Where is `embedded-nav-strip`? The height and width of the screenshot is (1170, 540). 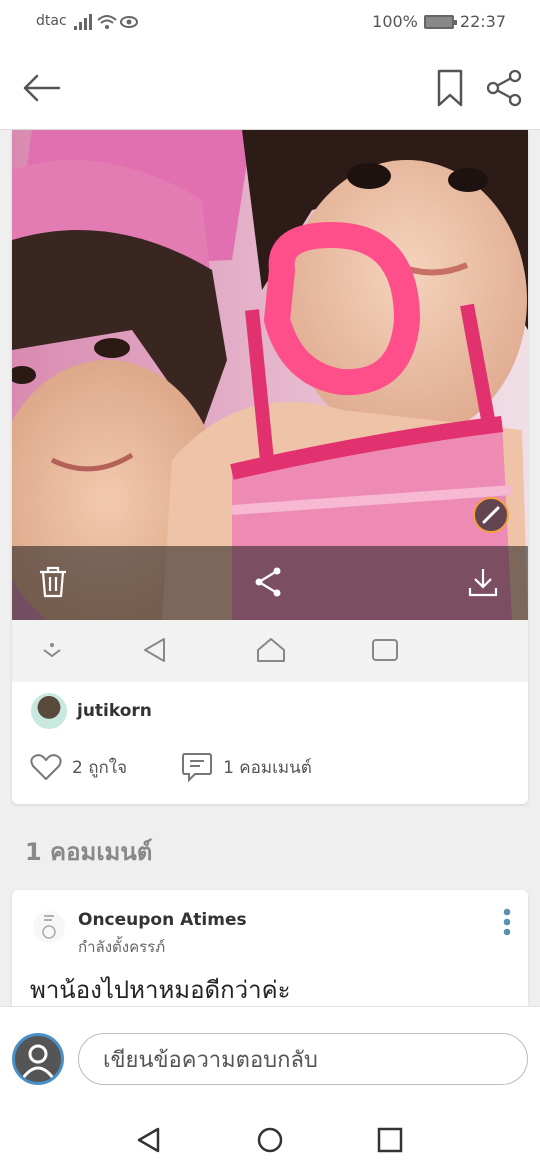 embedded-nav-strip is located at coordinates (270, 651).